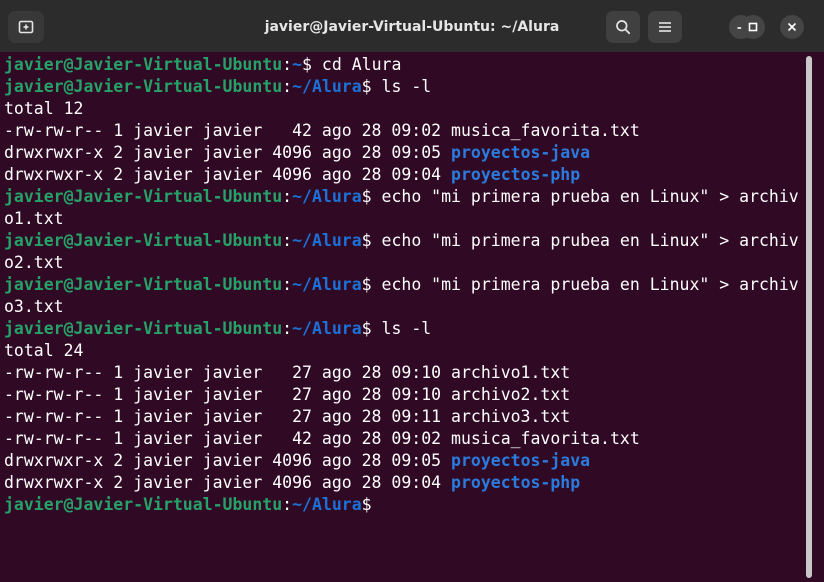  I want to click on maximize-icon, so click(753, 27).